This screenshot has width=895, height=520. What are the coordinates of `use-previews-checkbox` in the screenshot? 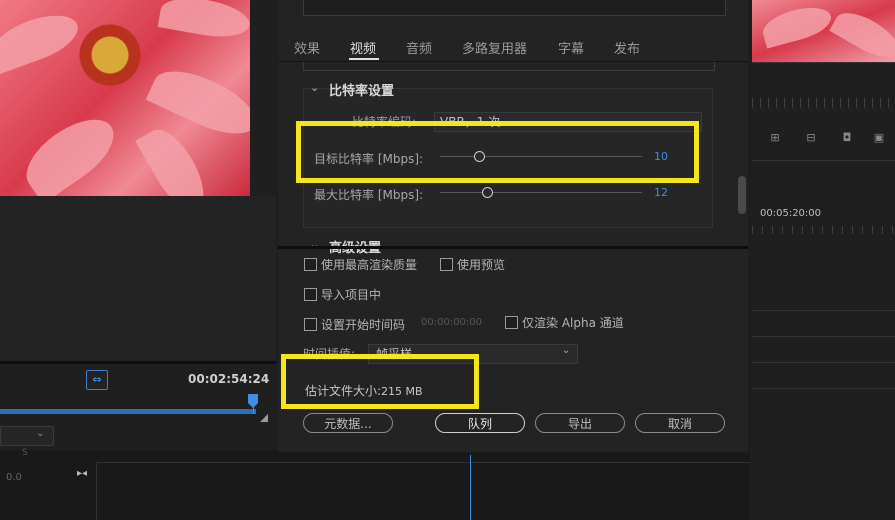 It's located at (446, 264).